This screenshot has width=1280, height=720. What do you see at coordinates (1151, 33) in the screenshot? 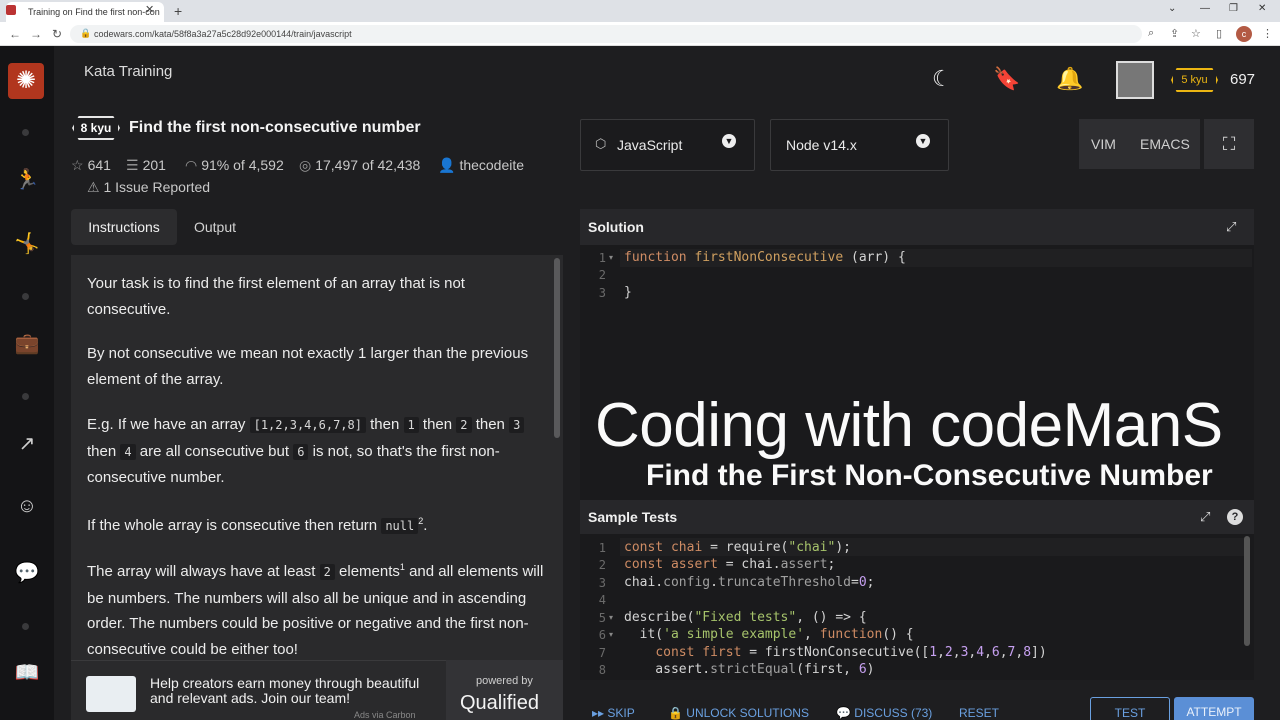
I see `zoom-icon: ⌕` at bounding box center [1151, 33].